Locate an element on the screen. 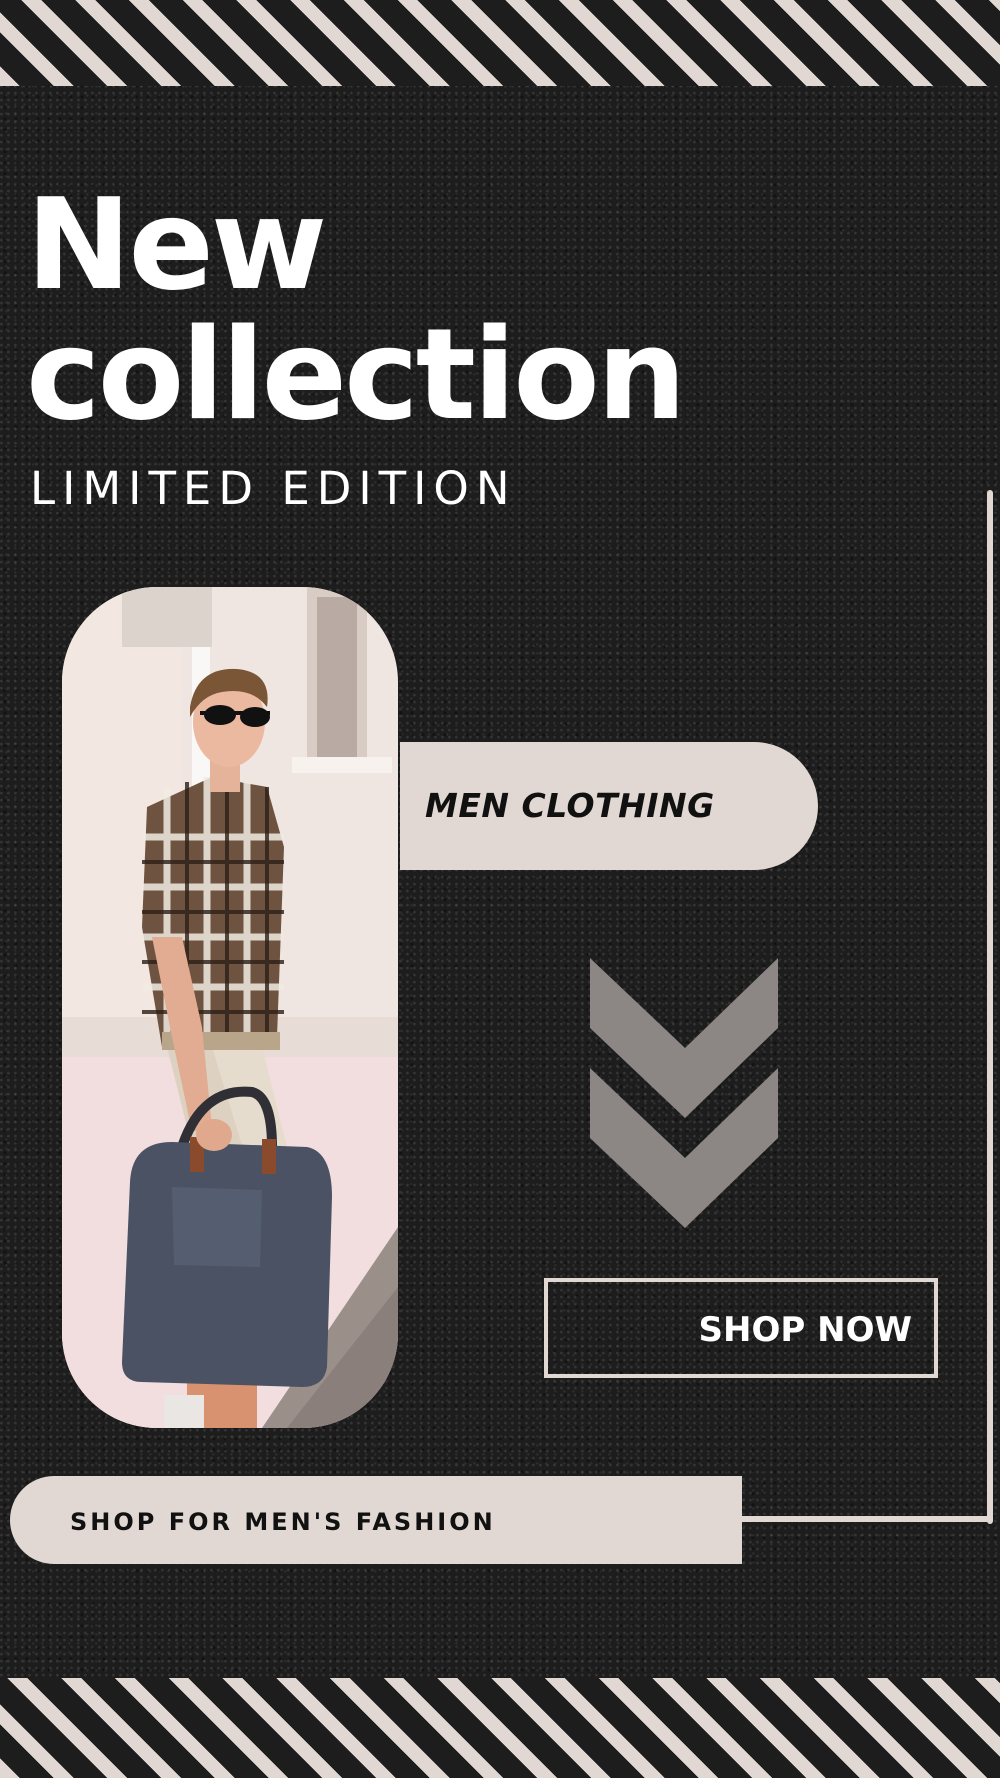  category-pill: MEN CLOTHING is located at coordinates (609, 806).